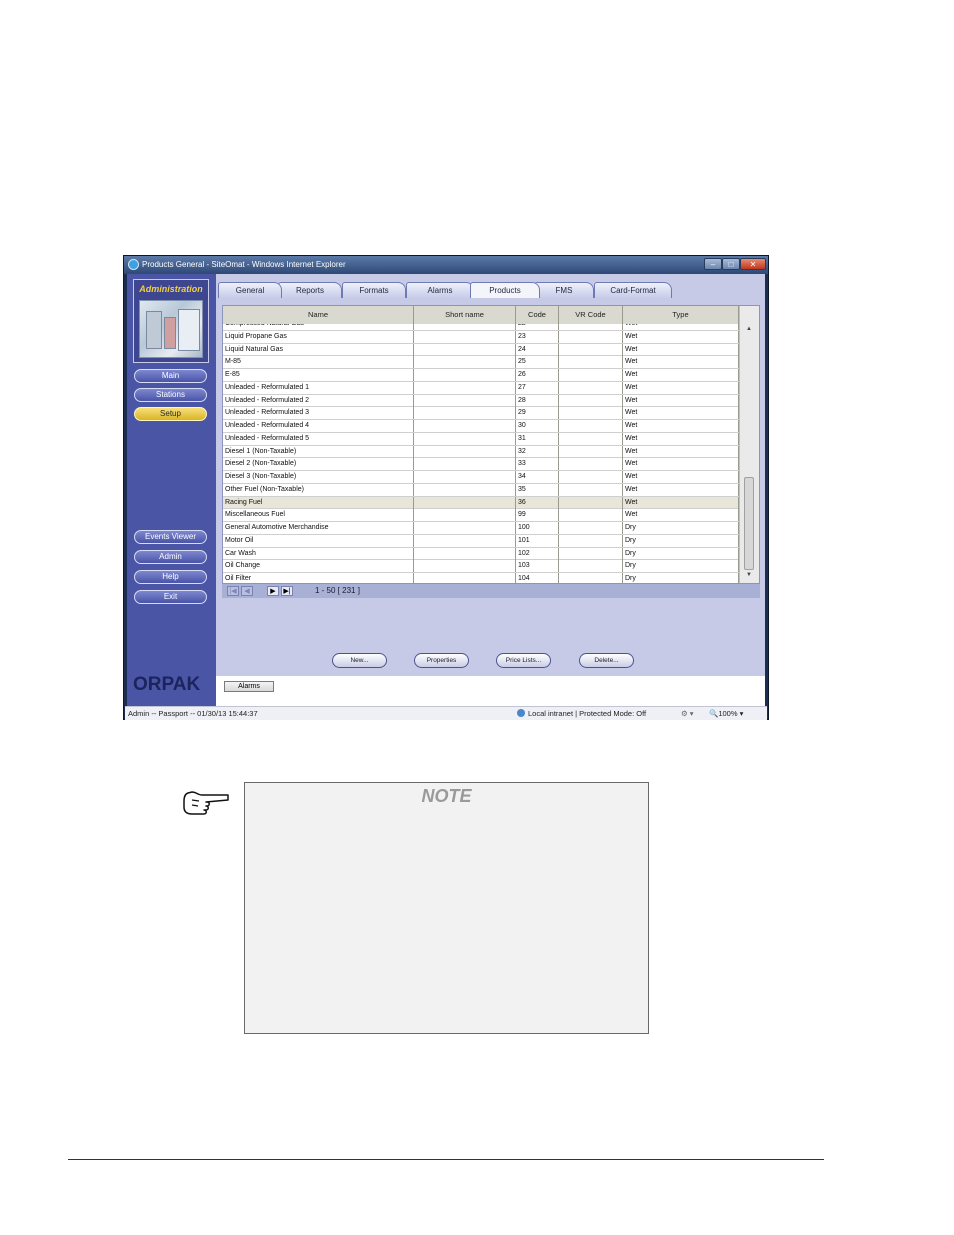  Describe the element at coordinates (170, 414) in the screenshot. I see `sidebar-item-setup: Setup` at that location.